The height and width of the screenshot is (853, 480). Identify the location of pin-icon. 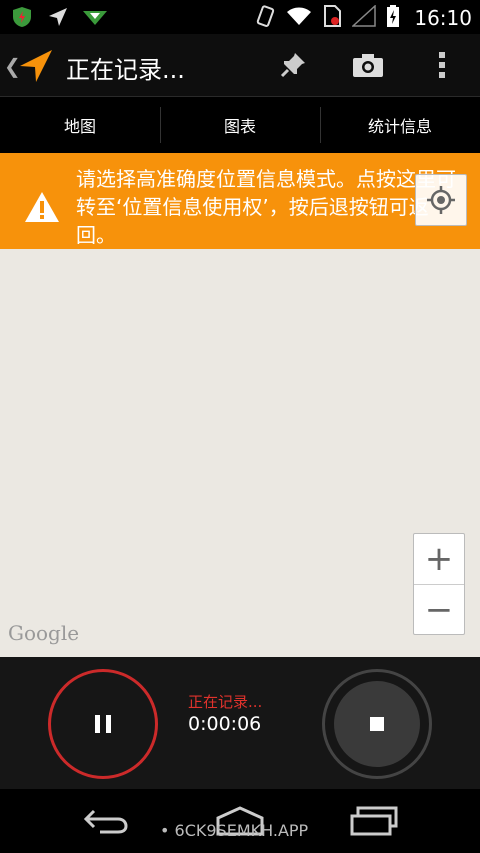
(292, 65).